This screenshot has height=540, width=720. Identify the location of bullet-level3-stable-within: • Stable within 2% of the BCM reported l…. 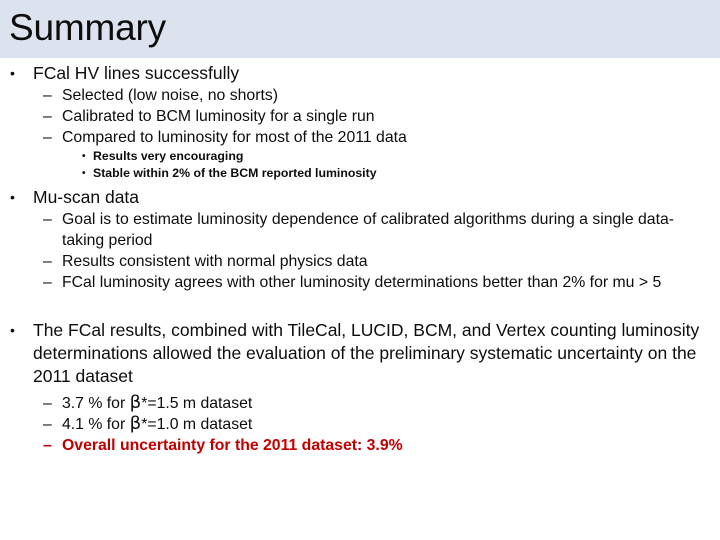
(360, 173).